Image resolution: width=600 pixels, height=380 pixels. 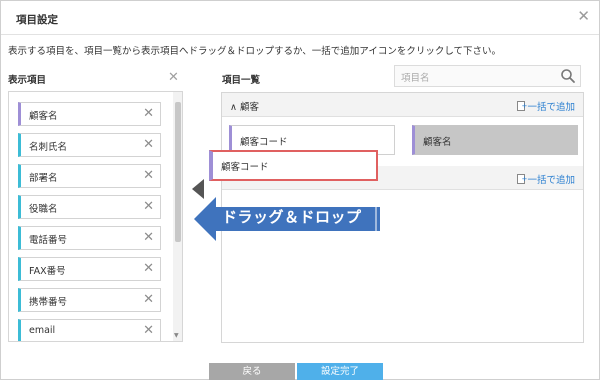 I want to click on item-list-heading: 項目一覧, so click(x=241, y=80).